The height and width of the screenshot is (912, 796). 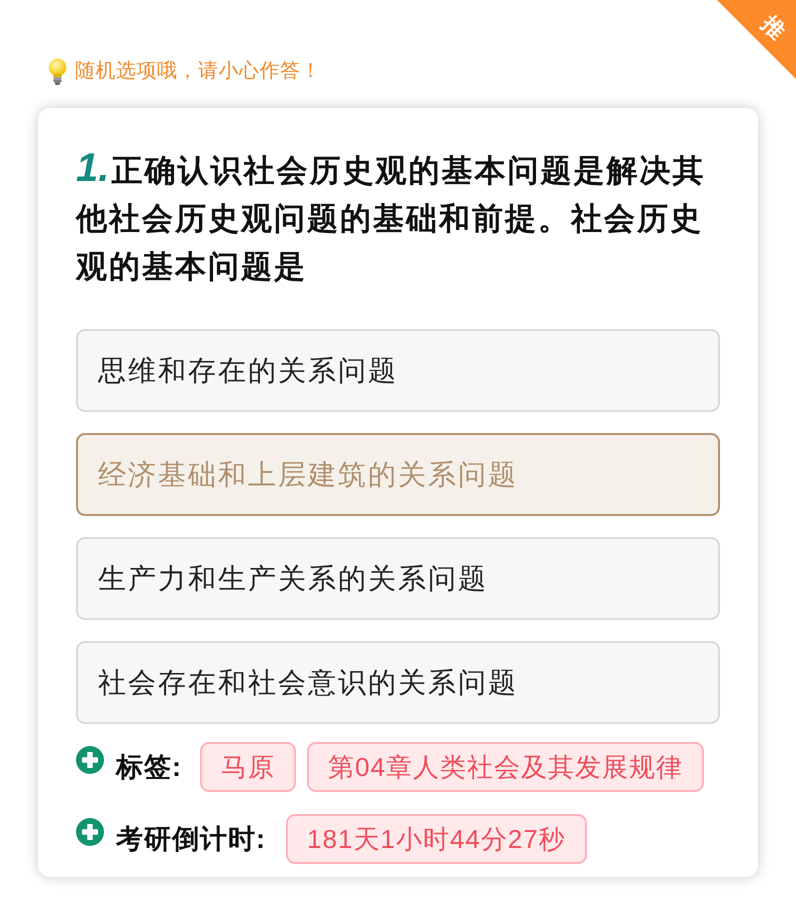 I want to click on tags-label: 标签:, so click(x=149, y=767).